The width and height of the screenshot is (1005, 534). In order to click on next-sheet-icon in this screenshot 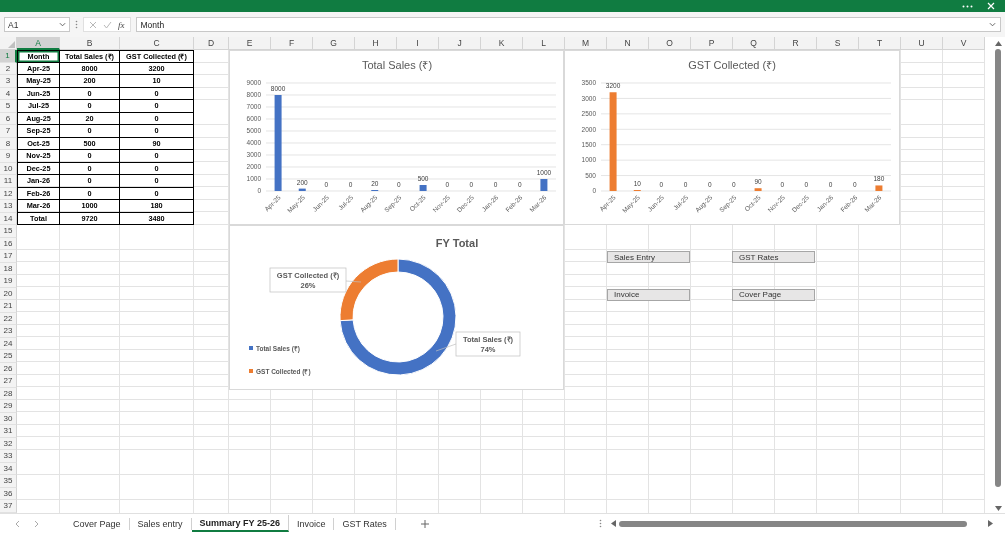, I will do `click(36, 523)`.